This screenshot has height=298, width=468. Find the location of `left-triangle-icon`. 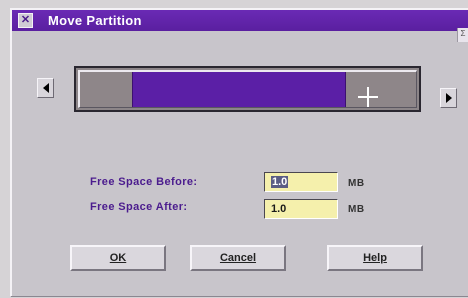

left-triangle-icon is located at coordinates (45, 88).